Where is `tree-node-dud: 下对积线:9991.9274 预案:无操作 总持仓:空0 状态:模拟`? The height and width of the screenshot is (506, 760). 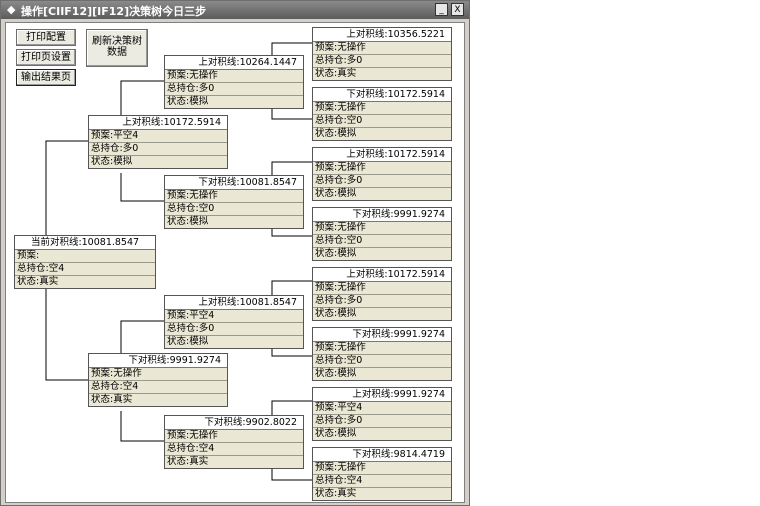
tree-node-dud: 下对积线:9991.9274 预案:无操作 总持仓:空0 状态:模拟 is located at coordinates (382, 354).